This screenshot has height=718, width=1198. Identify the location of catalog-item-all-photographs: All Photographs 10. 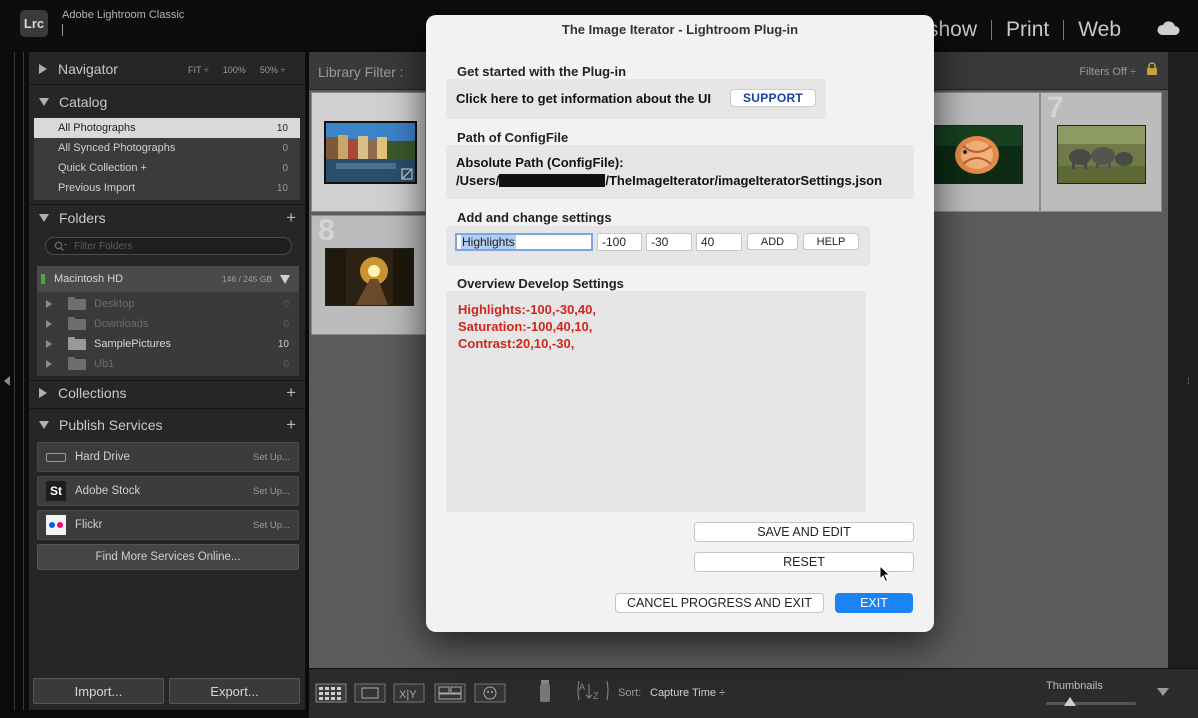
(167, 128).